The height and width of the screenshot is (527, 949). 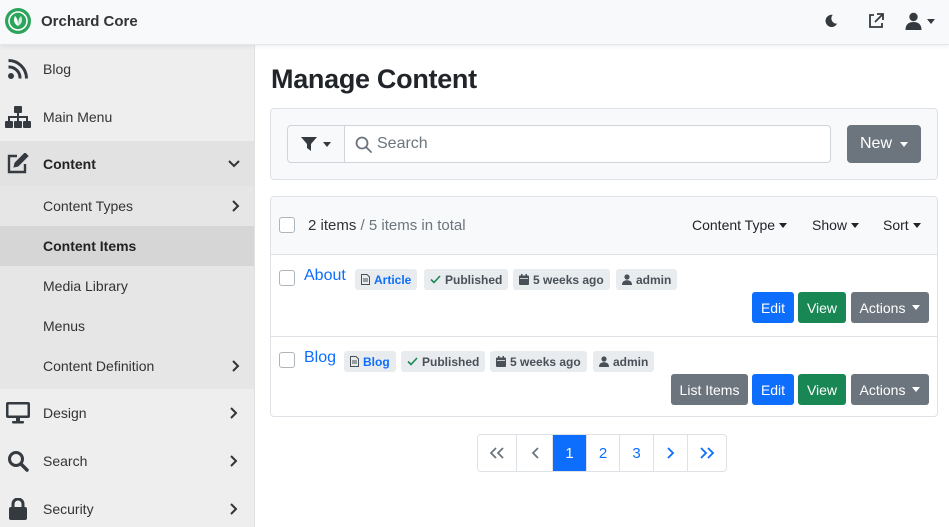 I want to click on top-navbar: Orchard Core, so click(x=474, y=22).